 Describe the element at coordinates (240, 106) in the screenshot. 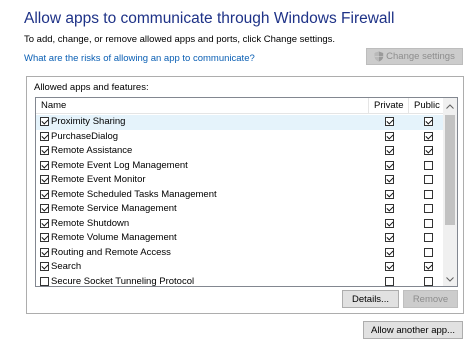

I see `list-header: Name Private Public` at that location.